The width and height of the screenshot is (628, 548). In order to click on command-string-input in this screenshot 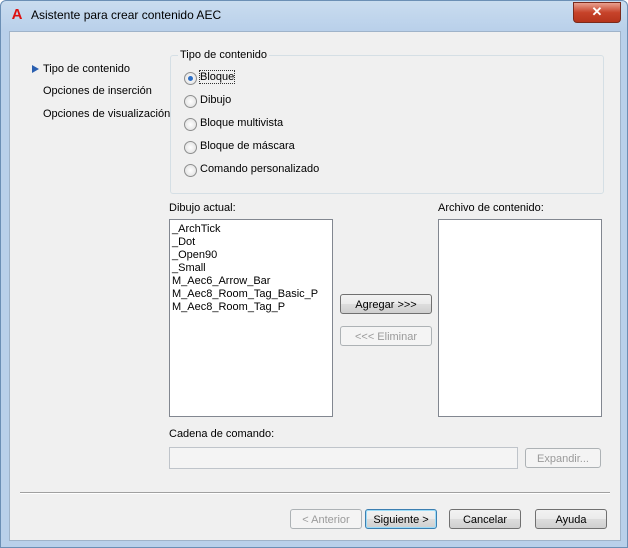, I will do `click(343, 458)`.